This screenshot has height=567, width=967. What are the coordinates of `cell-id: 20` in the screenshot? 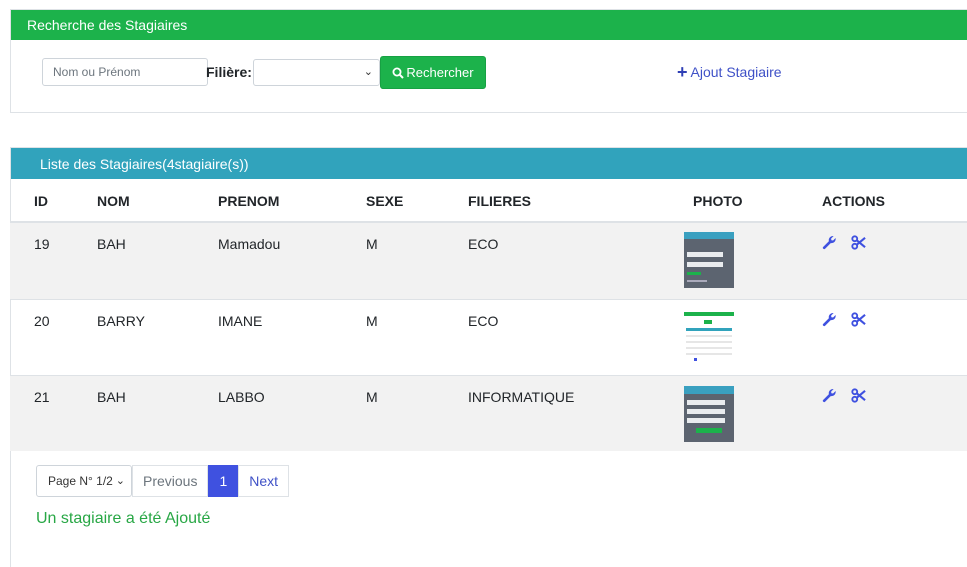 It's located at (42, 321).